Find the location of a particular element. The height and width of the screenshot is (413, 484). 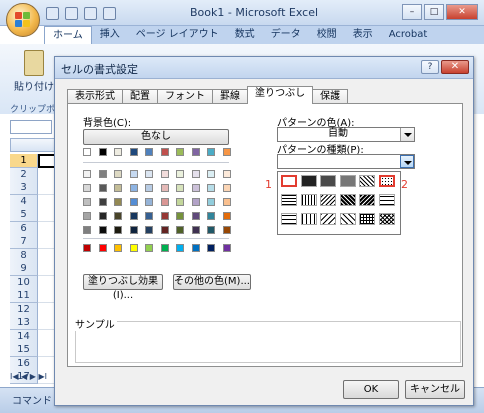

tab-protection: 保護 is located at coordinates (330, 96).